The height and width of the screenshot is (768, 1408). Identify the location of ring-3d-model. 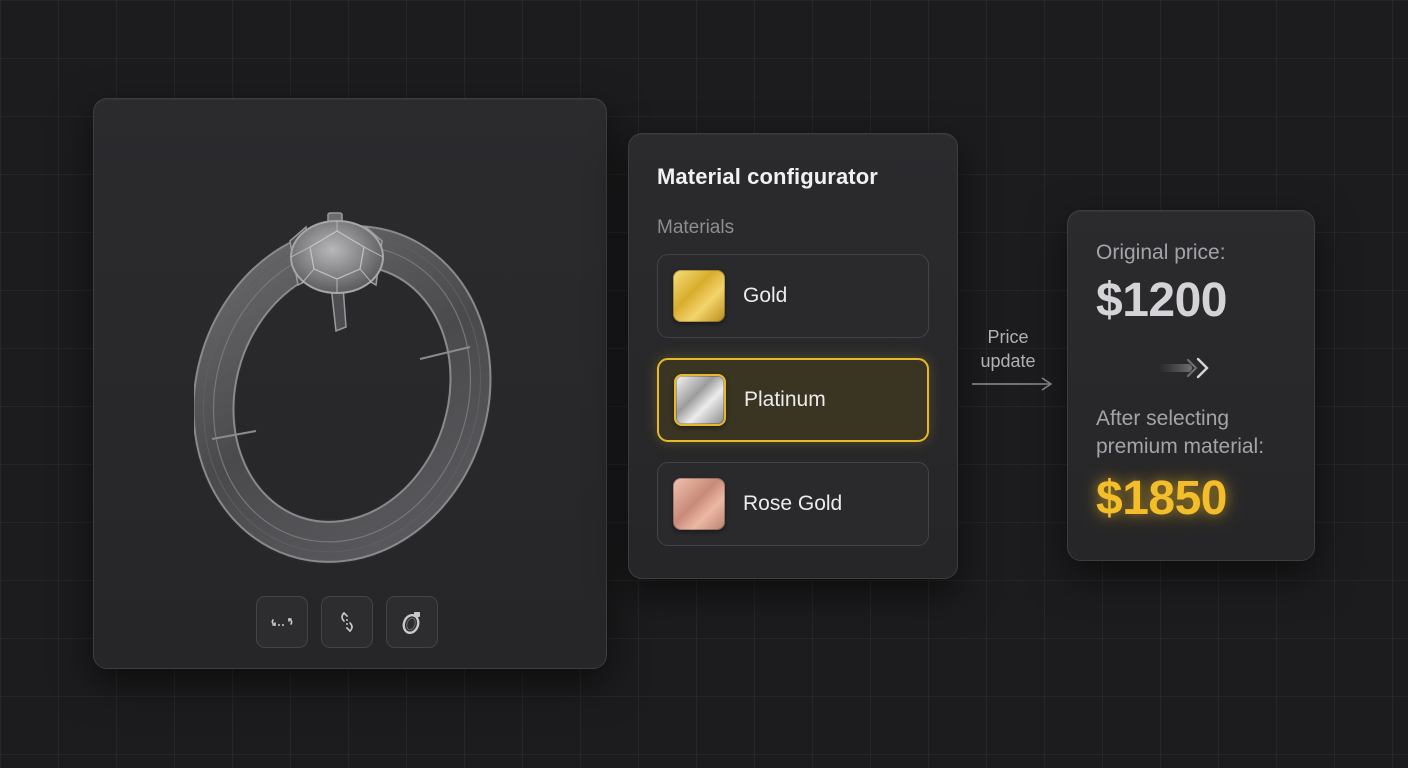
(344, 369).